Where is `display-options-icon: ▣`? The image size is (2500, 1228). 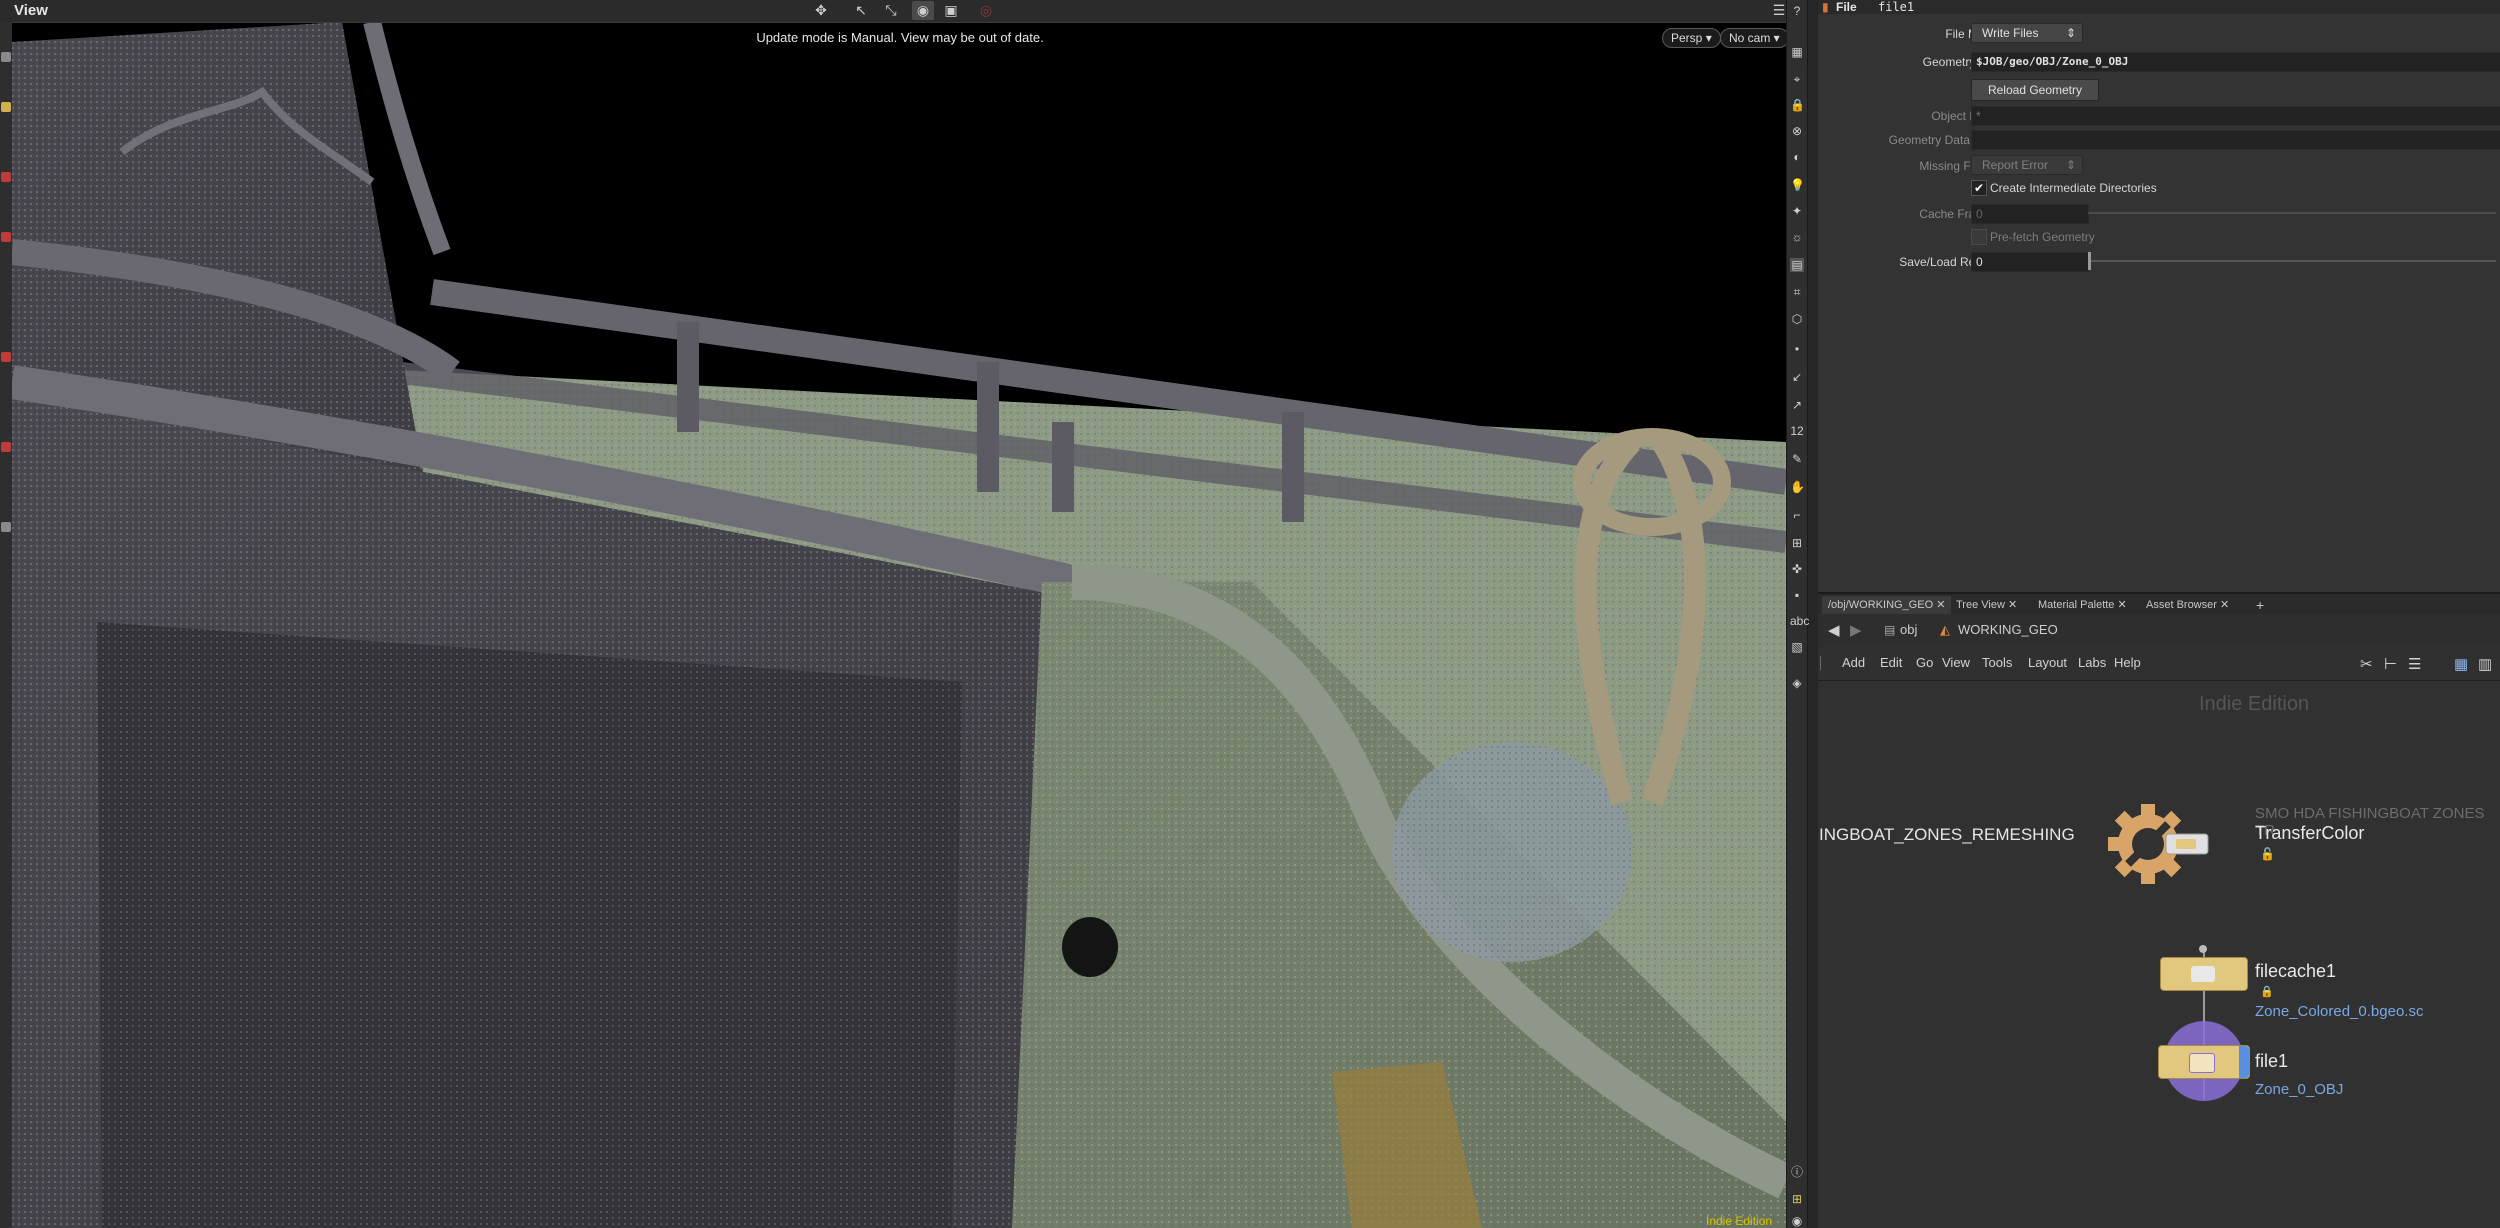 display-options-icon: ▣ is located at coordinates (951, 10).